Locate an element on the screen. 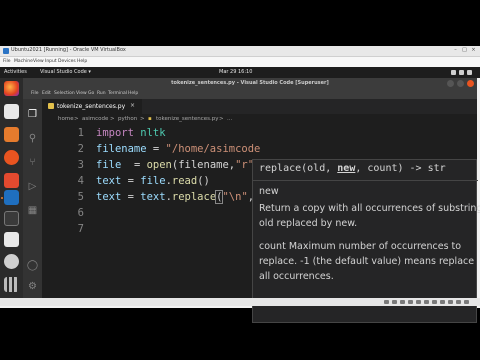  software-icon is located at coordinates (11, 180).